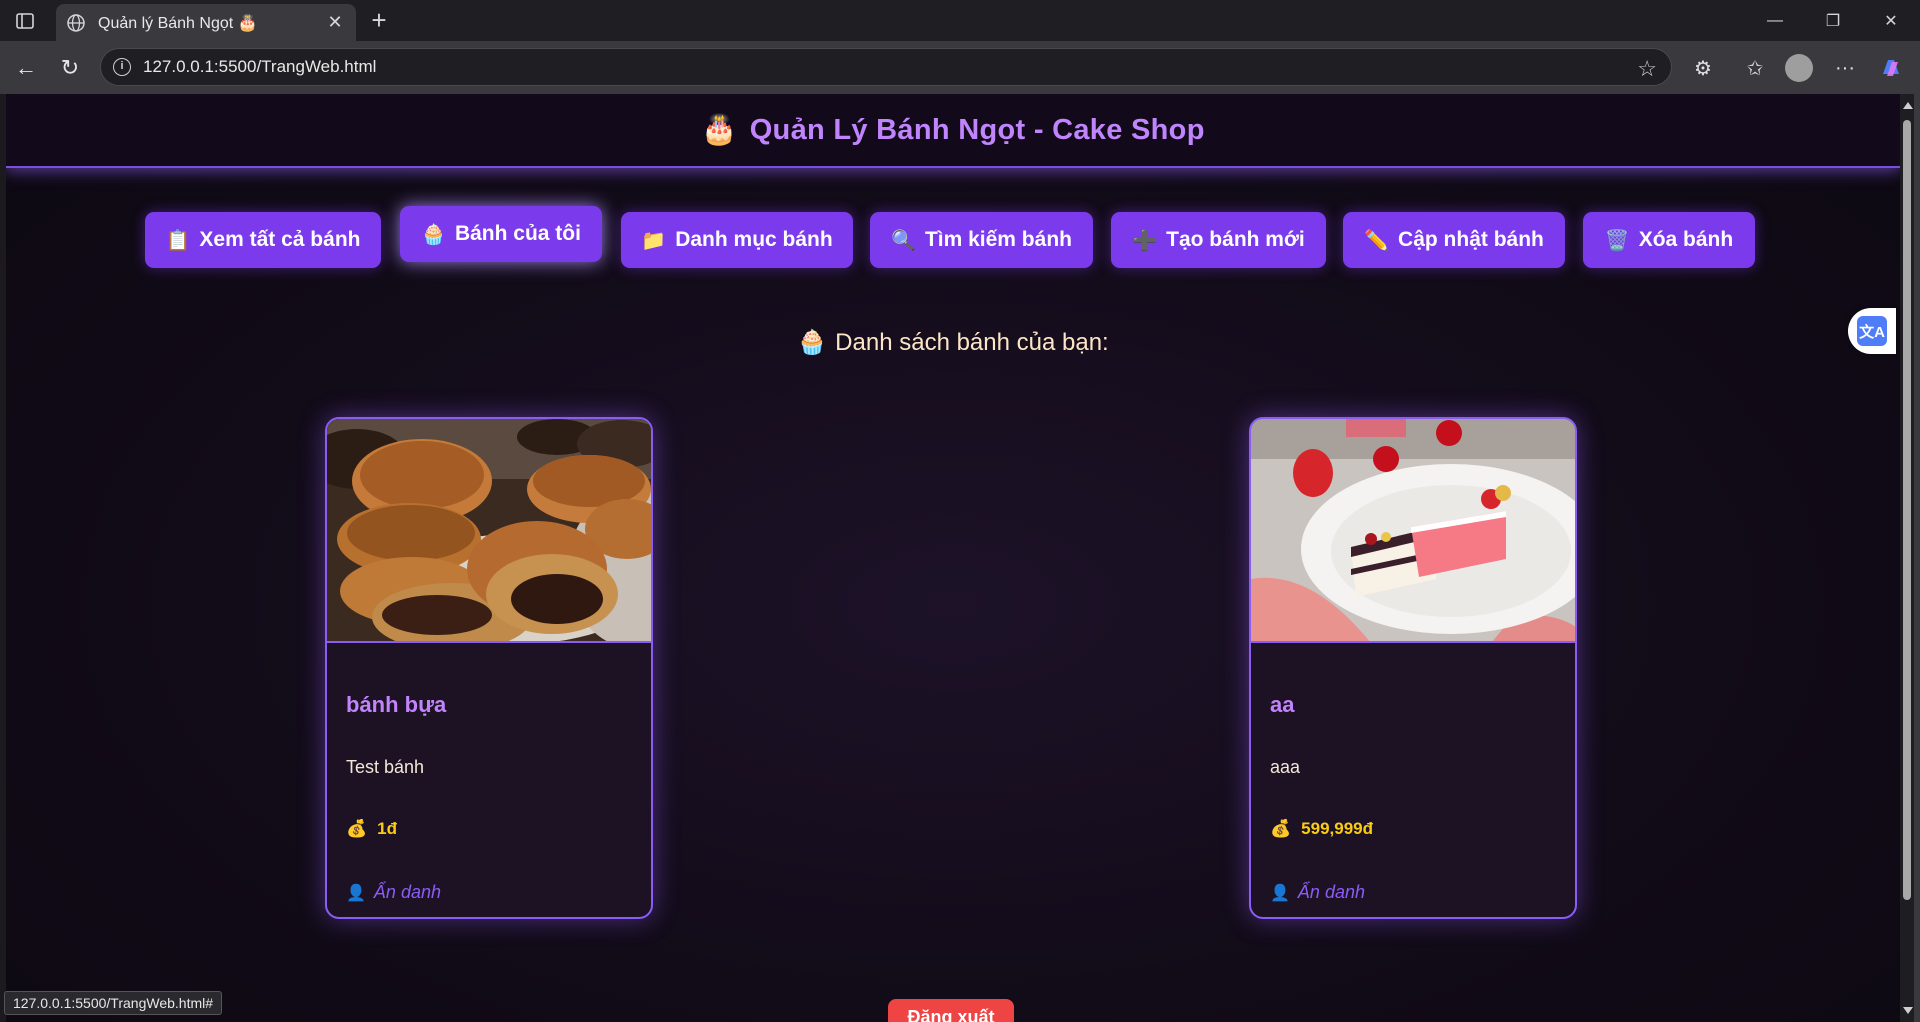 This screenshot has height=1022, width=1920. What do you see at coordinates (1218, 240) in the screenshot?
I see `create-cake-button: ➕ Tạo bánh mới` at bounding box center [1218, 240].